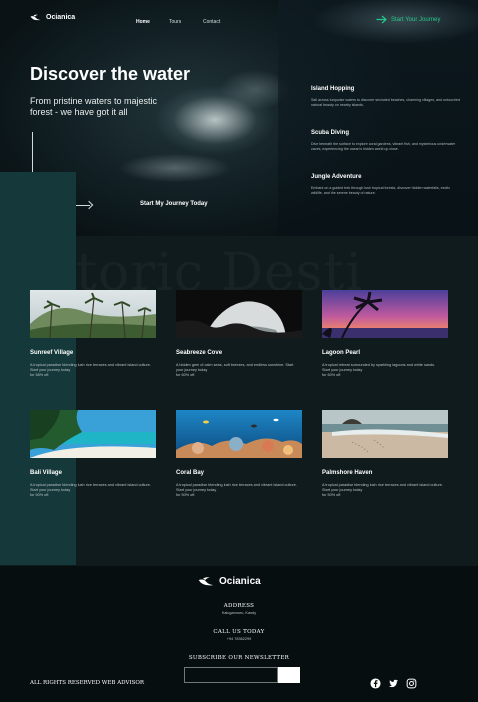  I want to click on card-title: Coral Bay, so click(190, 473).